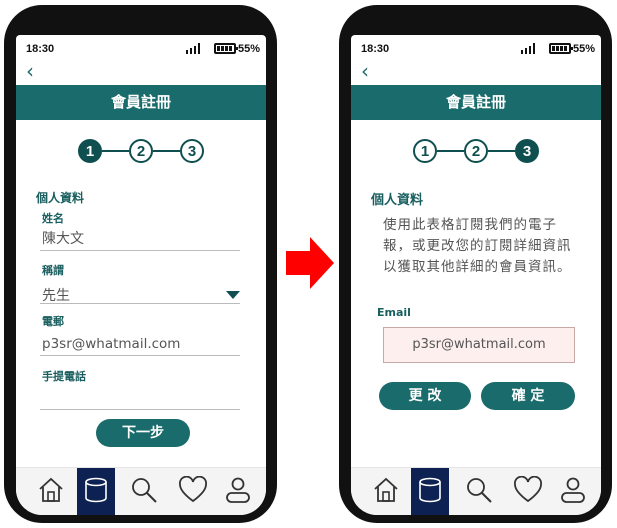  I want to click on name-field: 陳大文, so click(63, 238).